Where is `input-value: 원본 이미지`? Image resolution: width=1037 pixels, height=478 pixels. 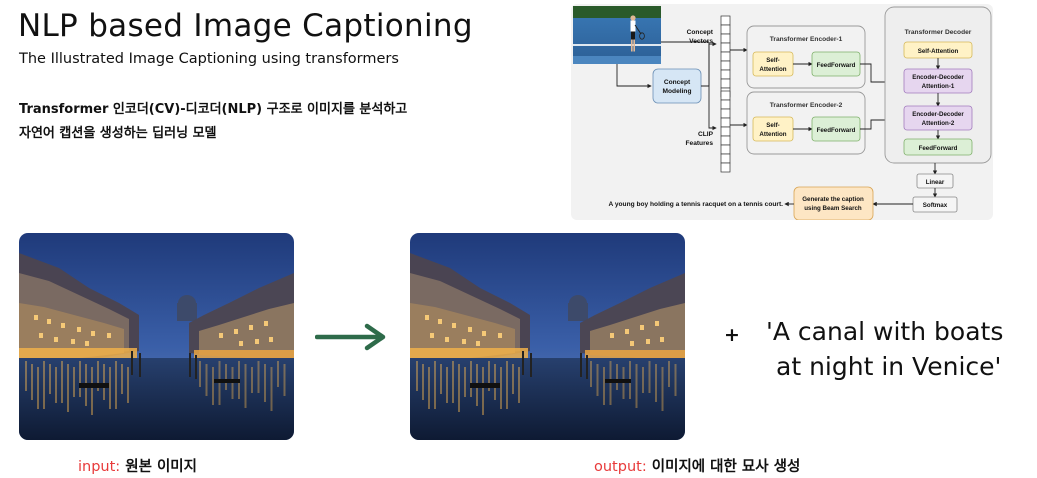 input-value: 원본 이미지 is located at coordinates (158, 467).